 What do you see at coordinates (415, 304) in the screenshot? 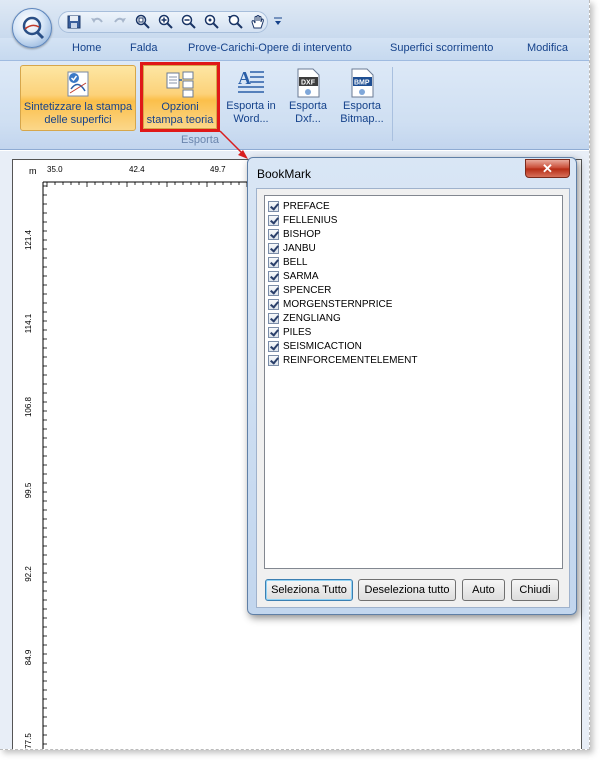
I see `list-item: MORGENSTERNPRICE` at bounding box center [415, 304].